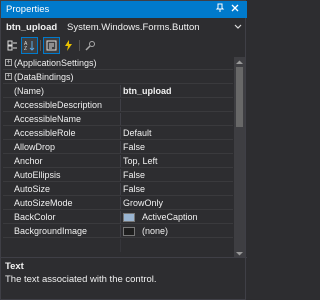 This screenshot has width=320, height=300. What do you see at coordinates (118, 105) in the screenshot?
I see `property-row: AccessibleDescription` at bounding box center [118, 105].